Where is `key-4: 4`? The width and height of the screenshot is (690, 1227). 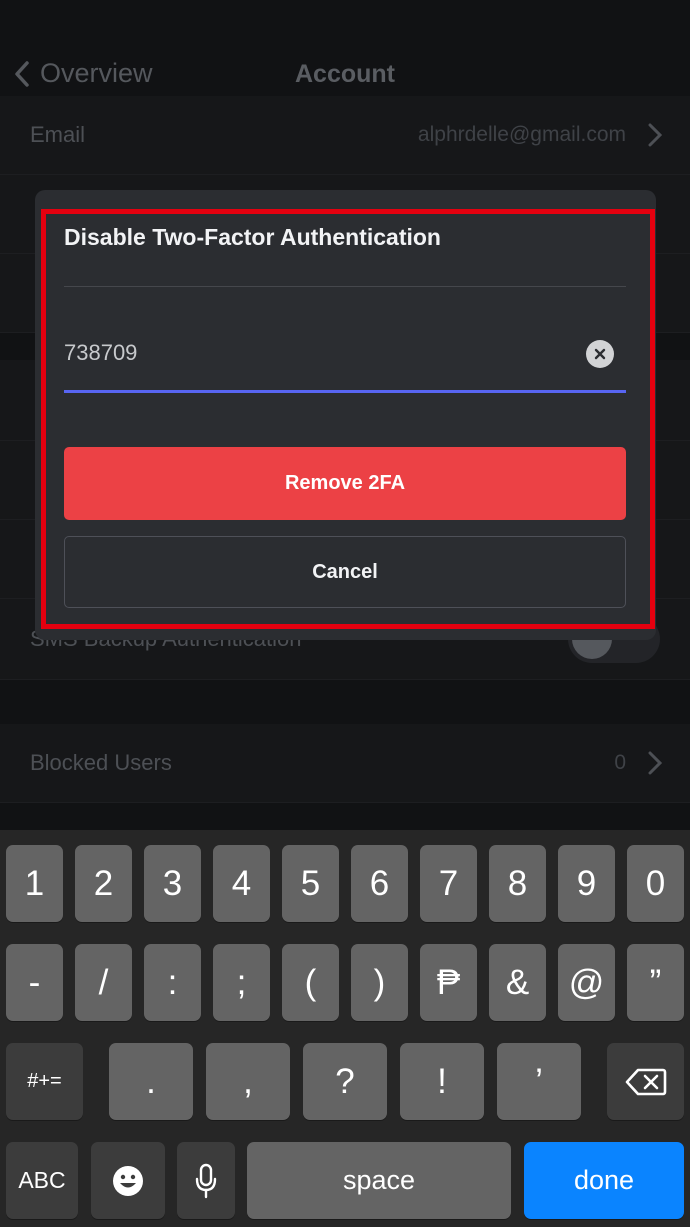
key-4: 4 is located at coordinates (241, 883).